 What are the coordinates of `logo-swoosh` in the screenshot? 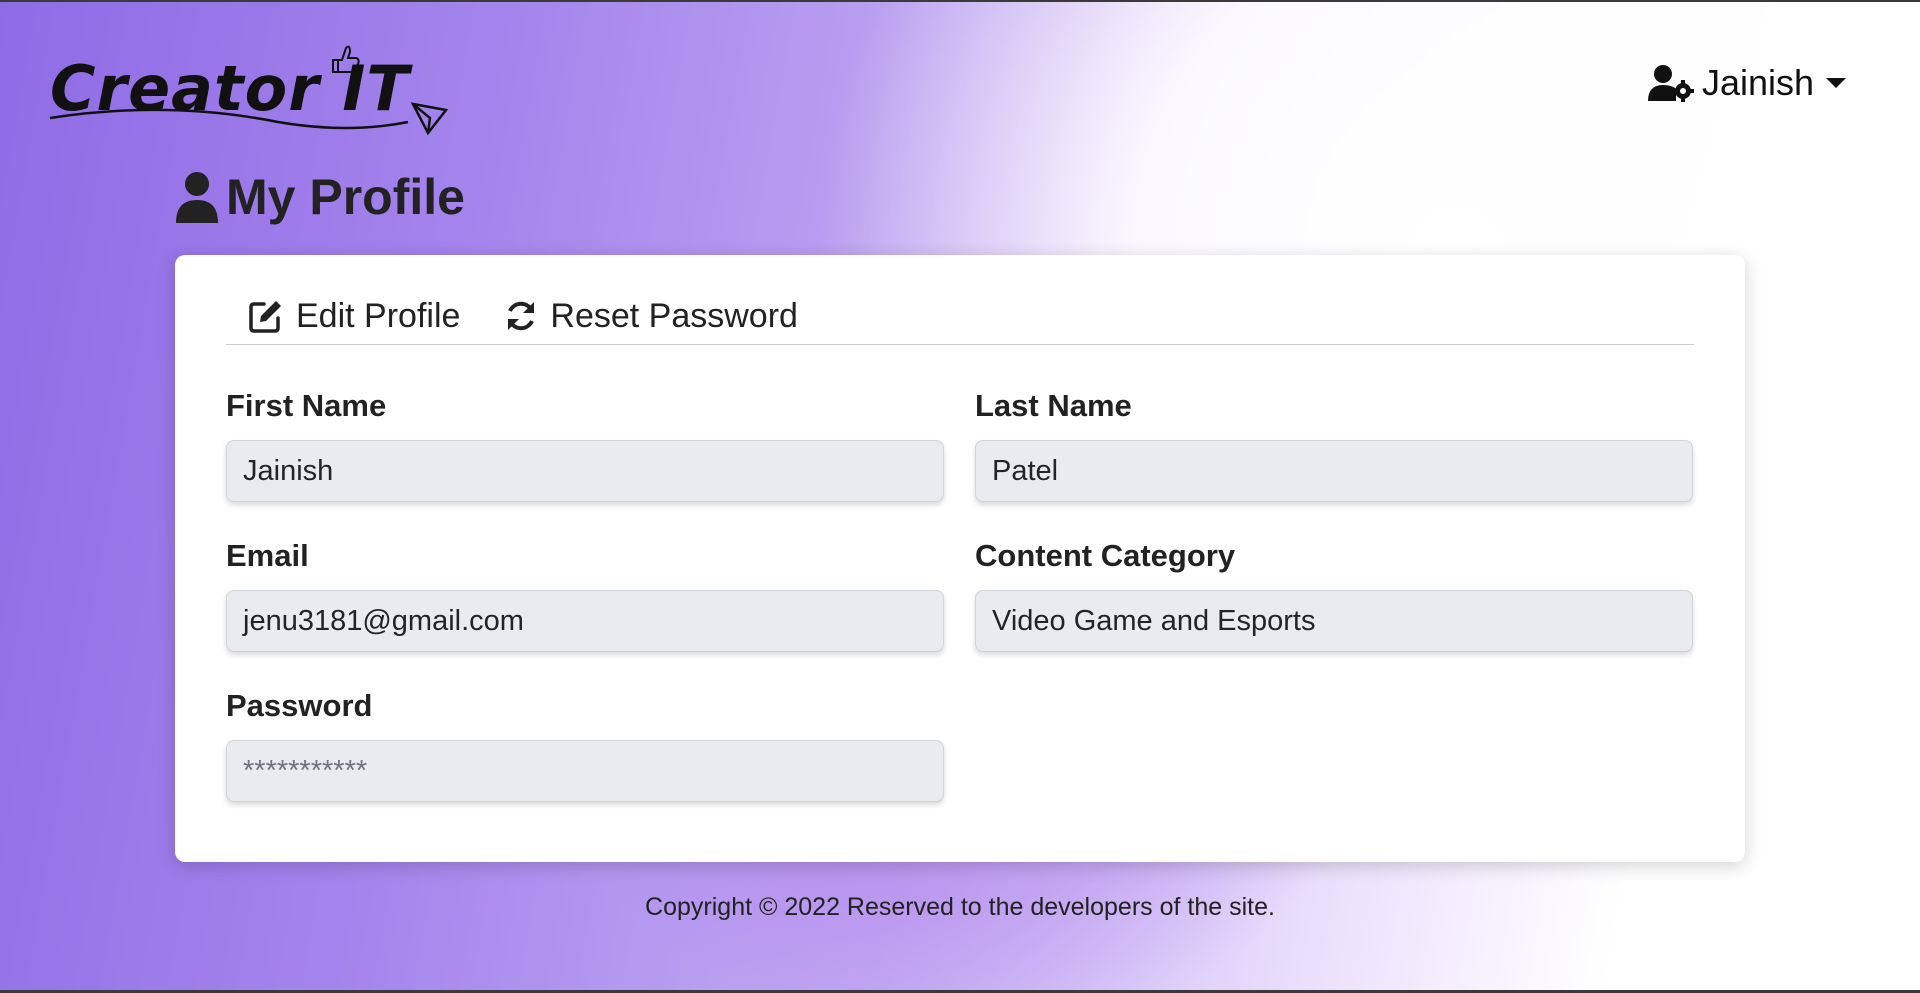 It's located at (229, 119).